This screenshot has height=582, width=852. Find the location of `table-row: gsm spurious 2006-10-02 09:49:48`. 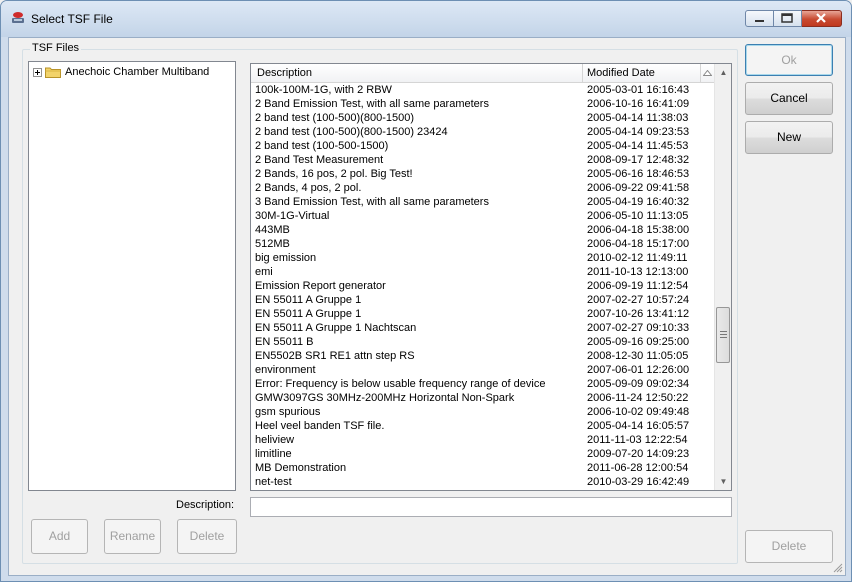

table-row: gsm spurious 2006-10-02 09:49:48 is located at coordinates (482, 412).